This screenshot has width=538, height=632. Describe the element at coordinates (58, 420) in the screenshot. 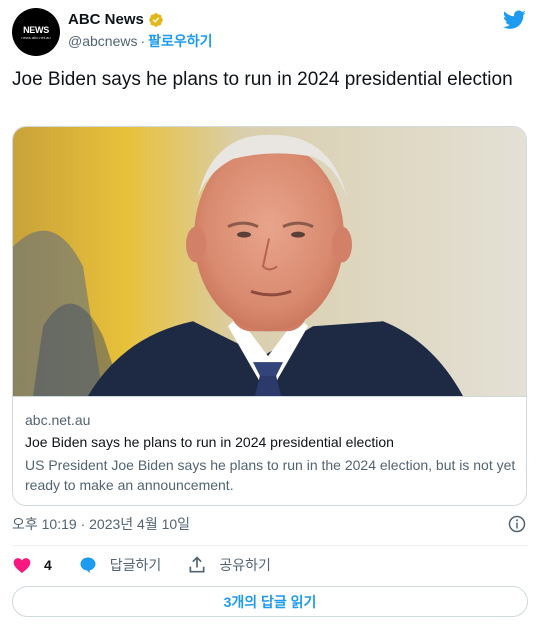

I see `card-domain: abc.net.au` at that location.